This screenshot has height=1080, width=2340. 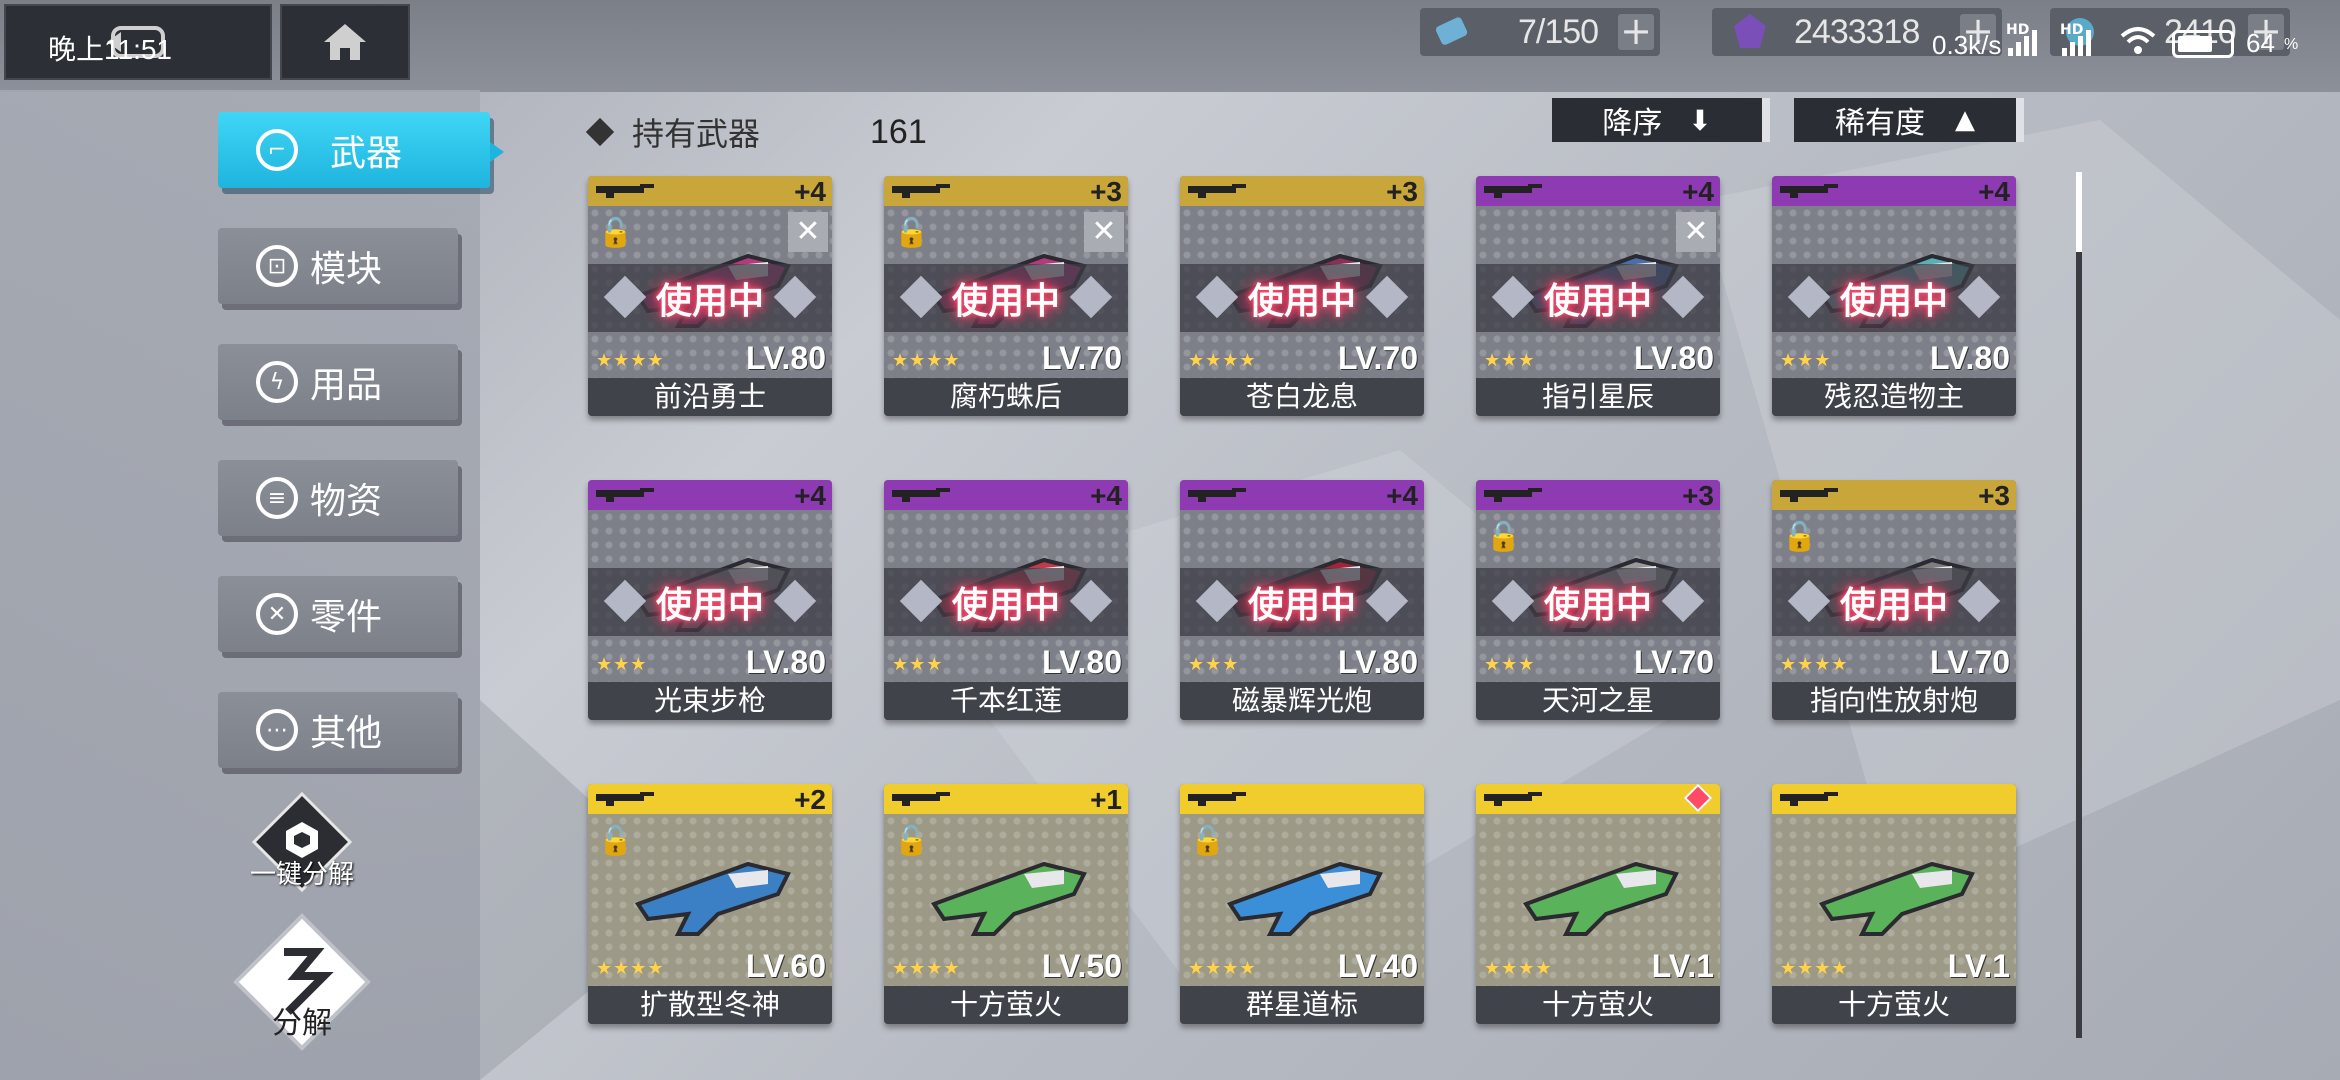 What do you see at coordinates (1006, 904) in the screenshot?
I see `weapon-card: +1 🔓 ★★★★ LV.50 十方萤火` at bounding box center [1006, 904].